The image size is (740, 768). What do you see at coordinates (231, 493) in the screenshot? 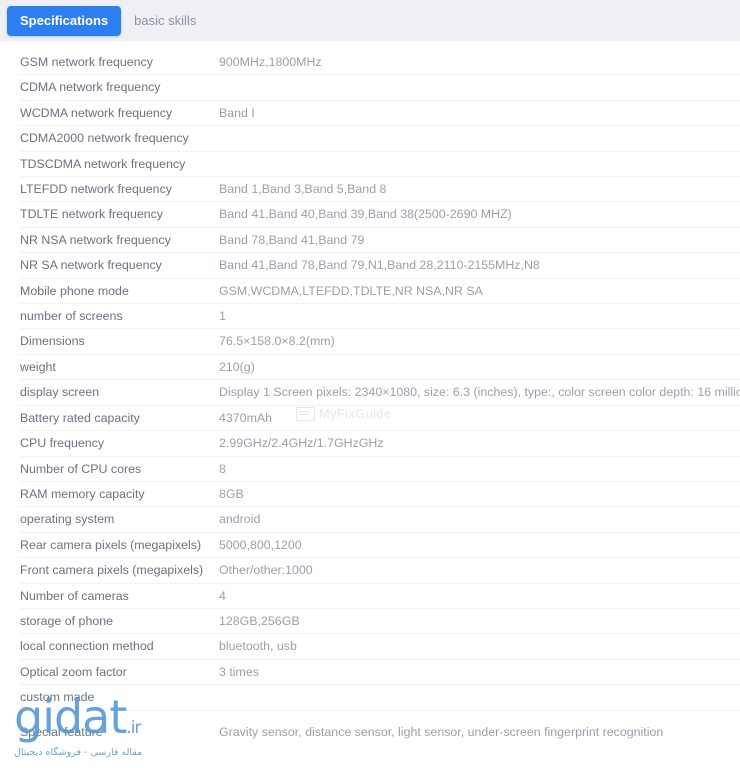
I see `spec-value: 8GB` at bounding box center [231, 493].